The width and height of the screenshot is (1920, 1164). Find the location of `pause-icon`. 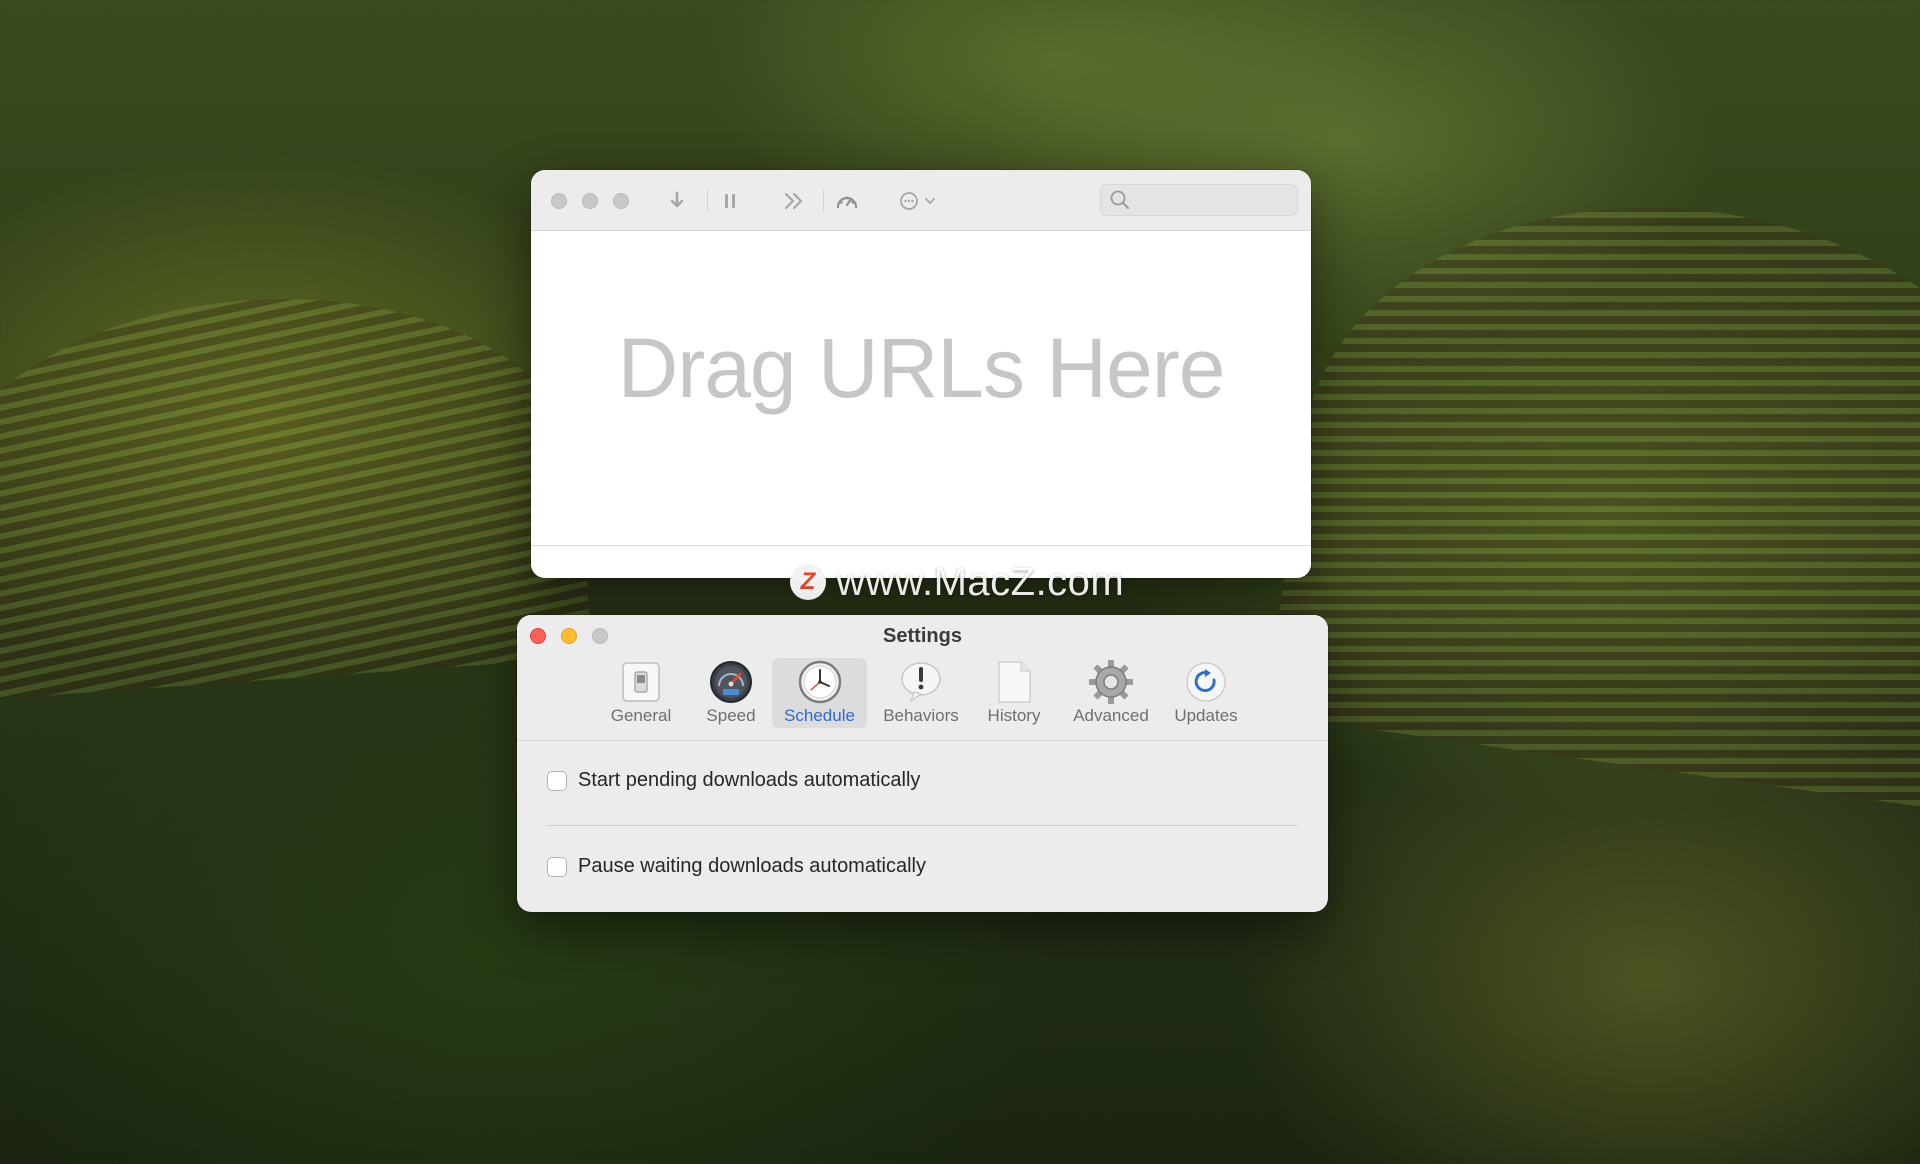

pause-icon is located at coordinates (730, 201).